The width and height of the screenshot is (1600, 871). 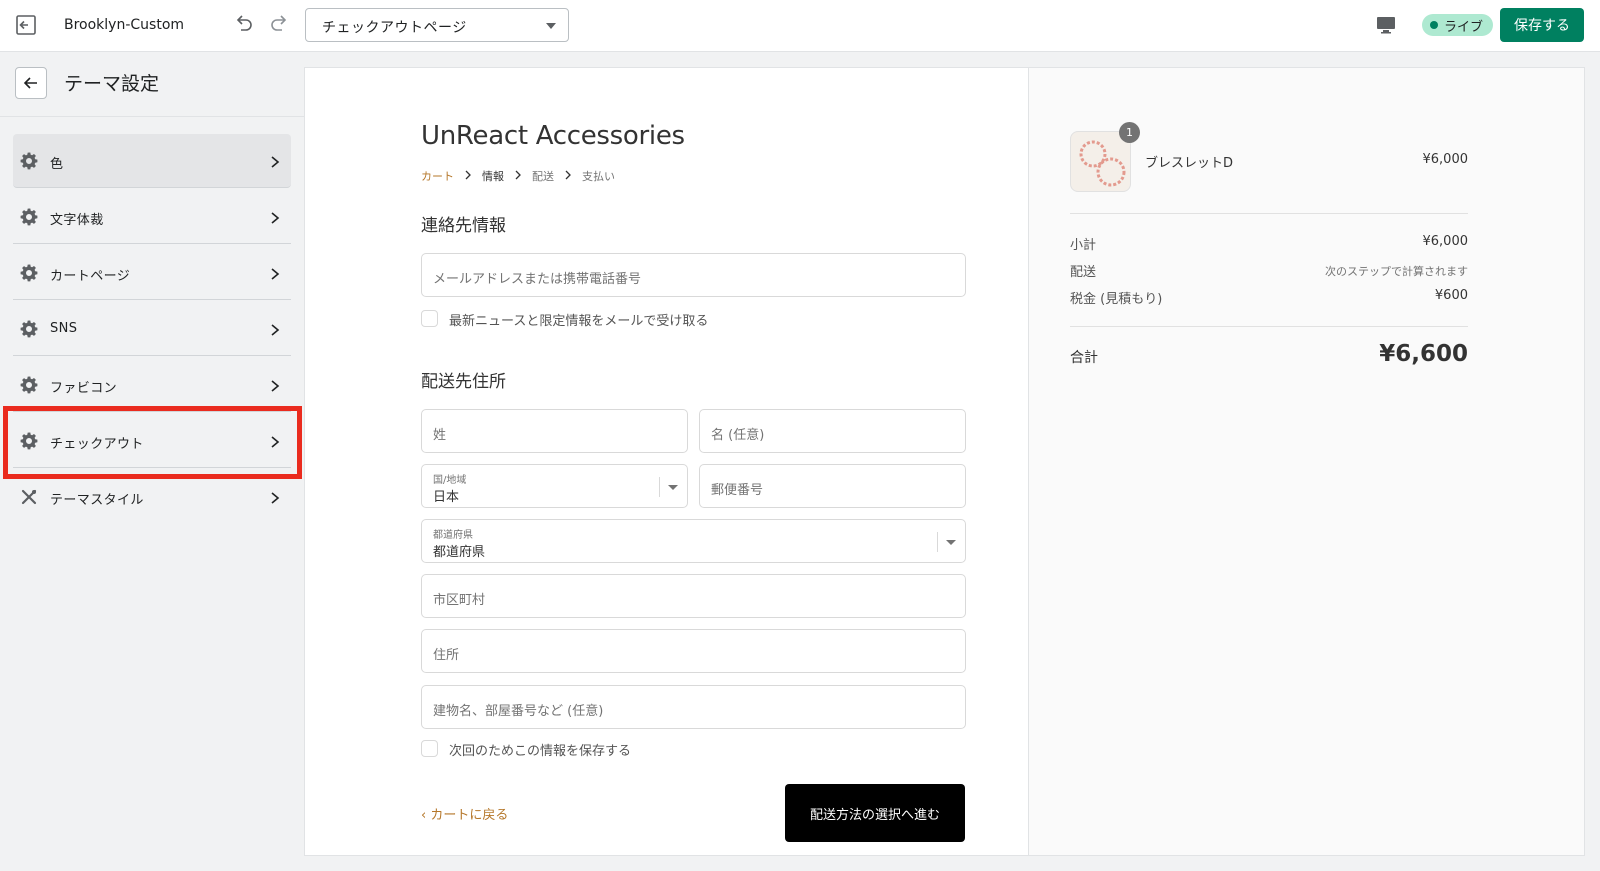 I want to click on prefecture-label: 都道府県, so click(x=453, y=535).